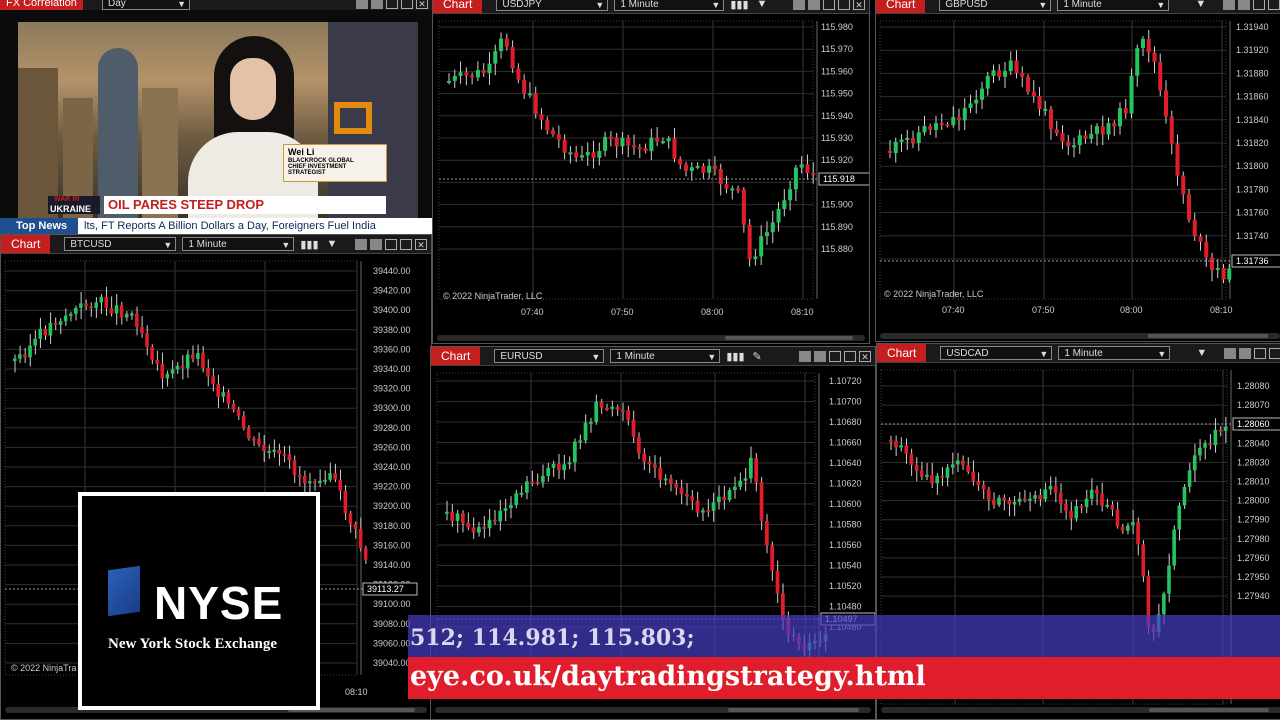 The image size is (1280, 720). What do you see at coordinates (186, 204) in the screenshot?
I see `headline-text: OIL PARES STEEP DROP` at bounding box center [186, 204].